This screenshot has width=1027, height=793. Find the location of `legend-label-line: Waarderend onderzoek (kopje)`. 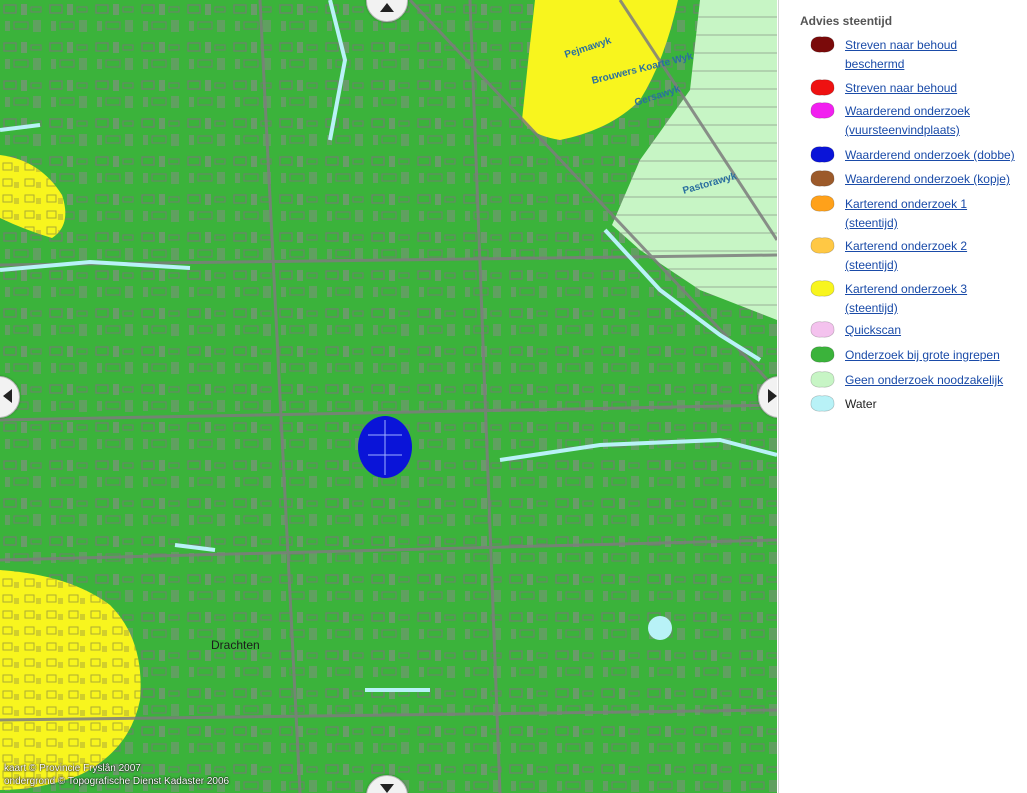

legend-label-line: Waarderend onderzoek (kopje) is located at coordinates (927, 179).